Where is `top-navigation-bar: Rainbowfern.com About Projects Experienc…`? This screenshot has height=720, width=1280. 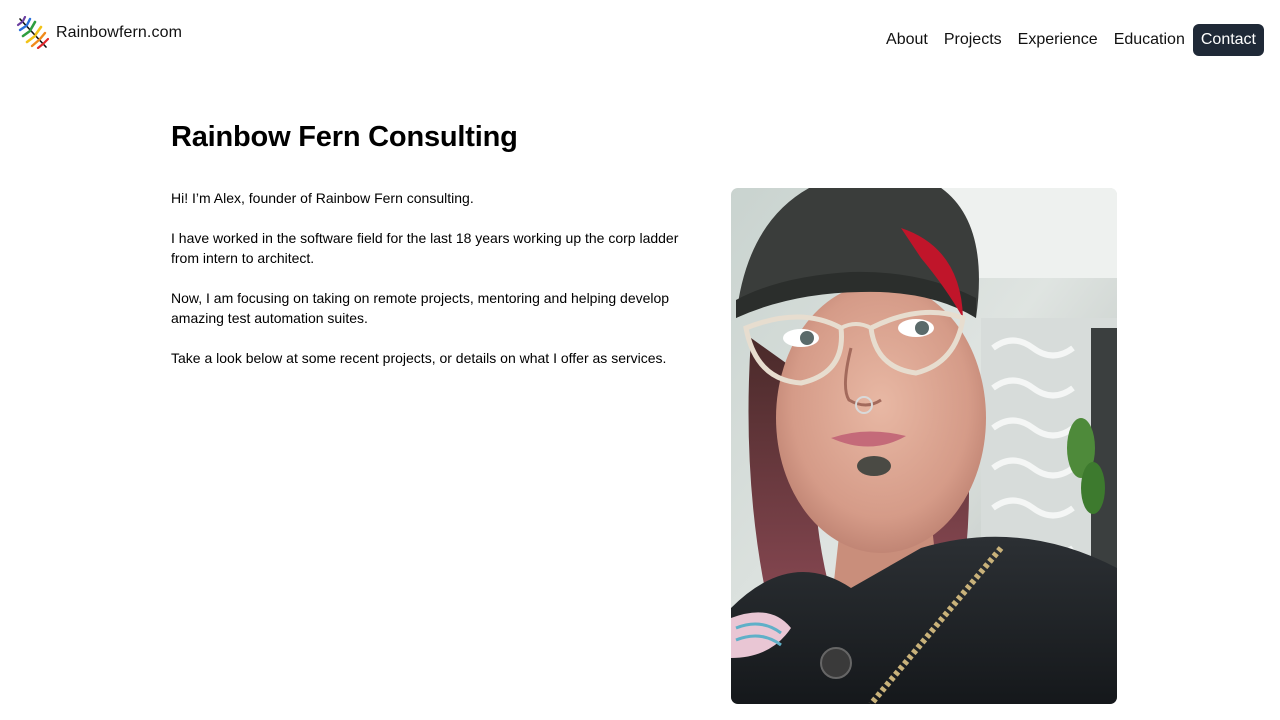 top-navigation-bar: Rainbowfern.com About Projects Experienc… is located at coordinates (640, 40).